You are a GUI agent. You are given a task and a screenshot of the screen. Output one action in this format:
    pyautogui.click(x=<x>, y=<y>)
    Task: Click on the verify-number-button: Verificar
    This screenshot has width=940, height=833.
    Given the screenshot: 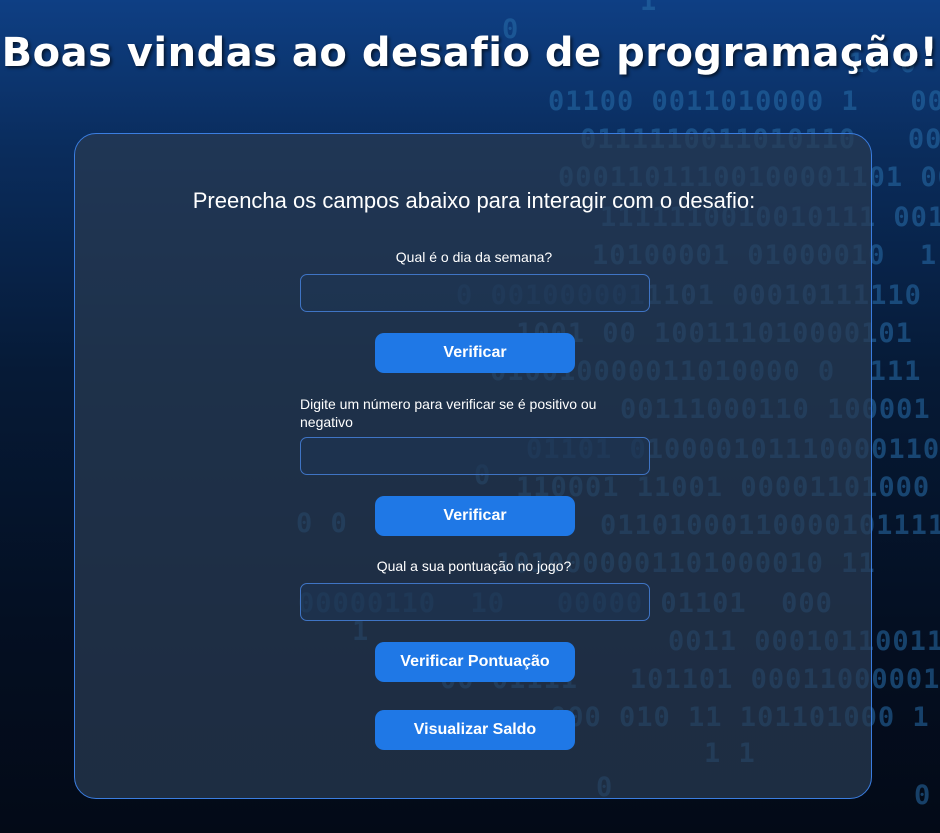 What is the action you would take?
    pyautogui.click(x=475, y=516)
    